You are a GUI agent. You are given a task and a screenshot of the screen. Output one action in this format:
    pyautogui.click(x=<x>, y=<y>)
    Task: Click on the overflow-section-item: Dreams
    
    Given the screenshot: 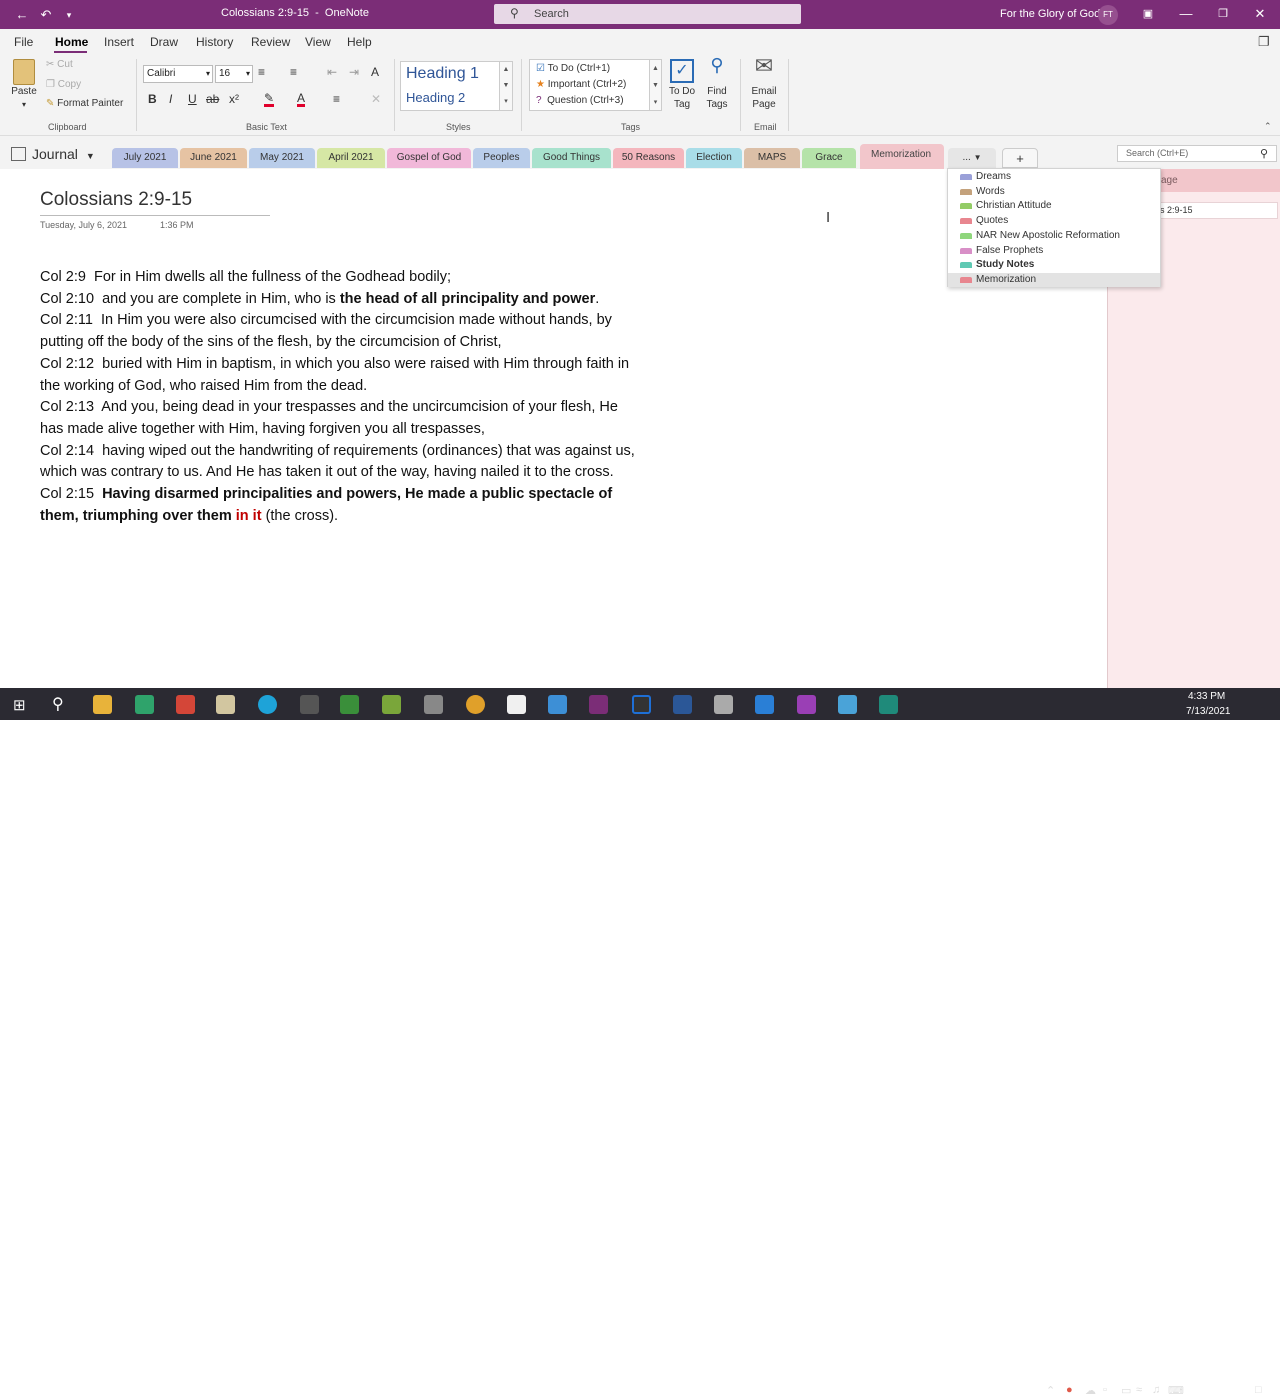 What is the action you would take?
    pyautogui.click(x=1054, y=177)
    